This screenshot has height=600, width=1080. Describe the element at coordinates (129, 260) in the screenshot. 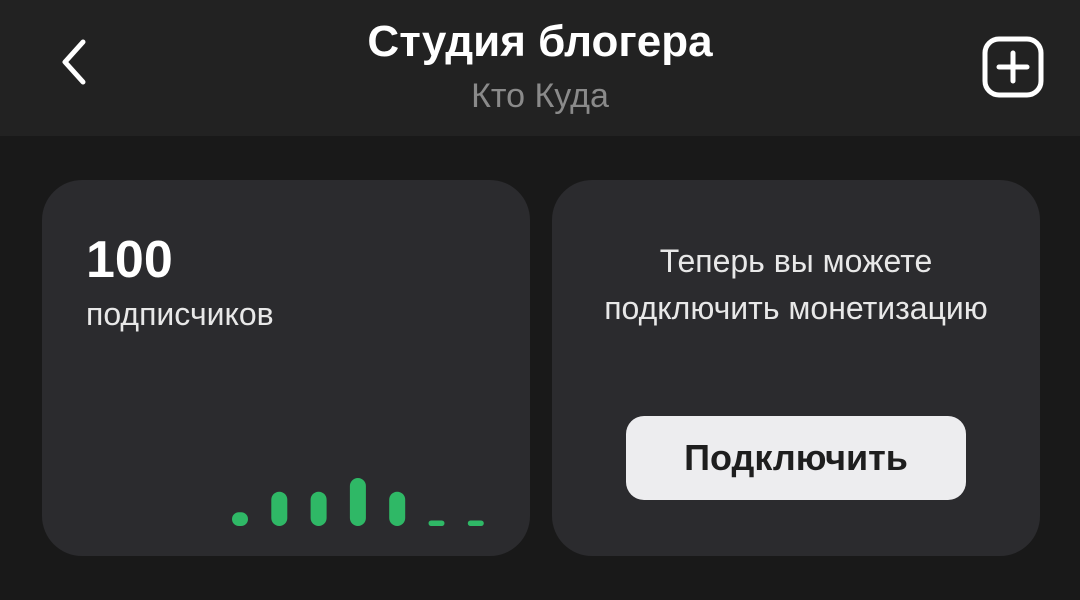

I see `subscribers-count: 100` at that location.